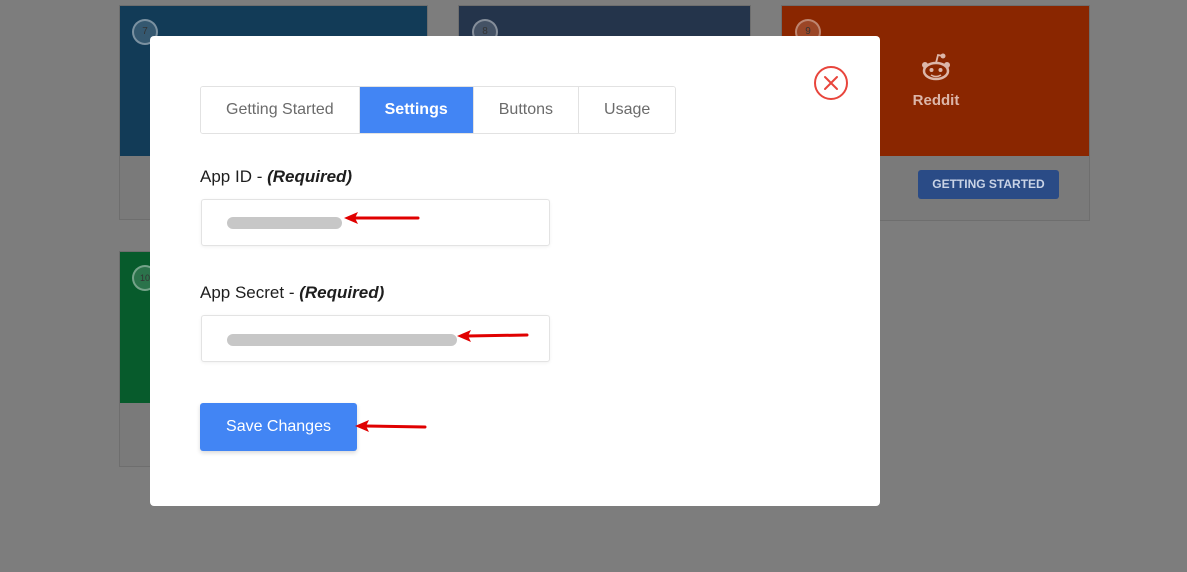 This screenshot has width=1187, height=572. I want to click on reddit-icon, so click(936, 70).